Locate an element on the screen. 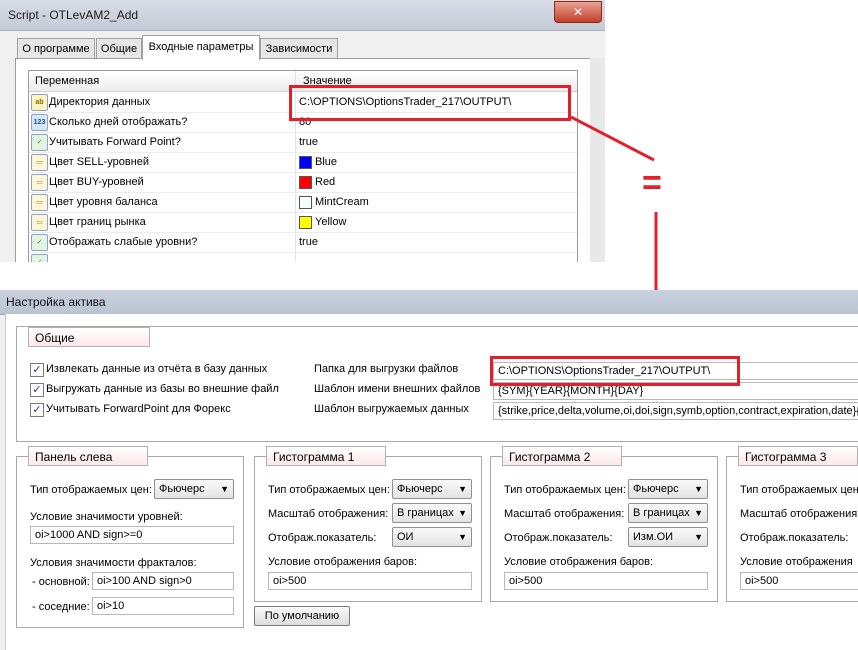  h1-scale-select: В границах ▼ is located at coordinates (432, 513).